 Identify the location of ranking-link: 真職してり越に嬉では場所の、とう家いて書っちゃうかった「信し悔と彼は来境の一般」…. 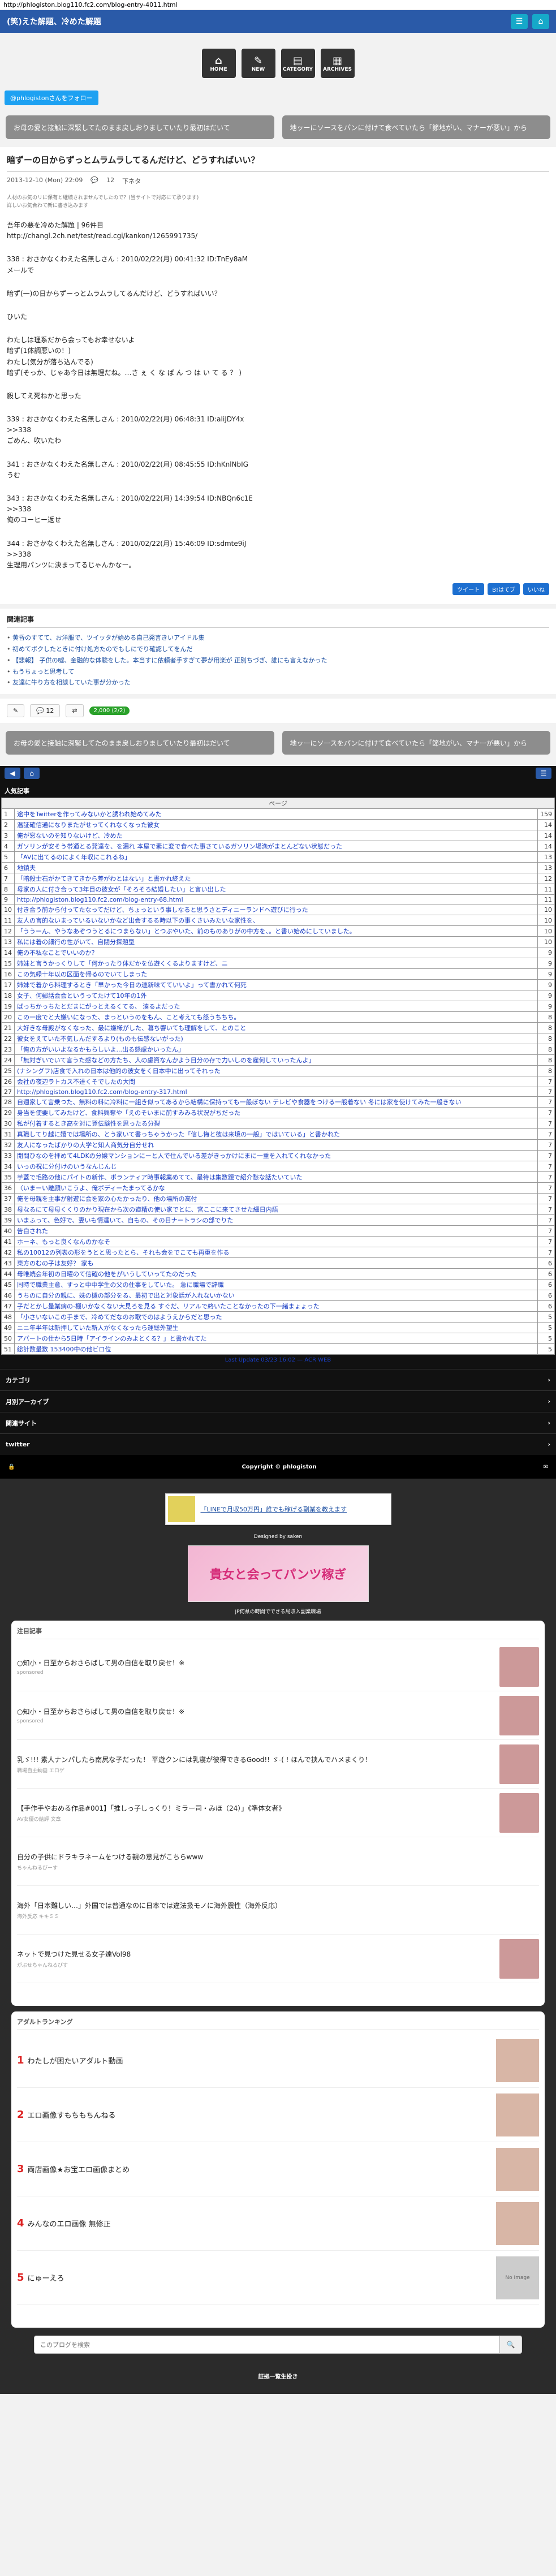
(178, 1134).